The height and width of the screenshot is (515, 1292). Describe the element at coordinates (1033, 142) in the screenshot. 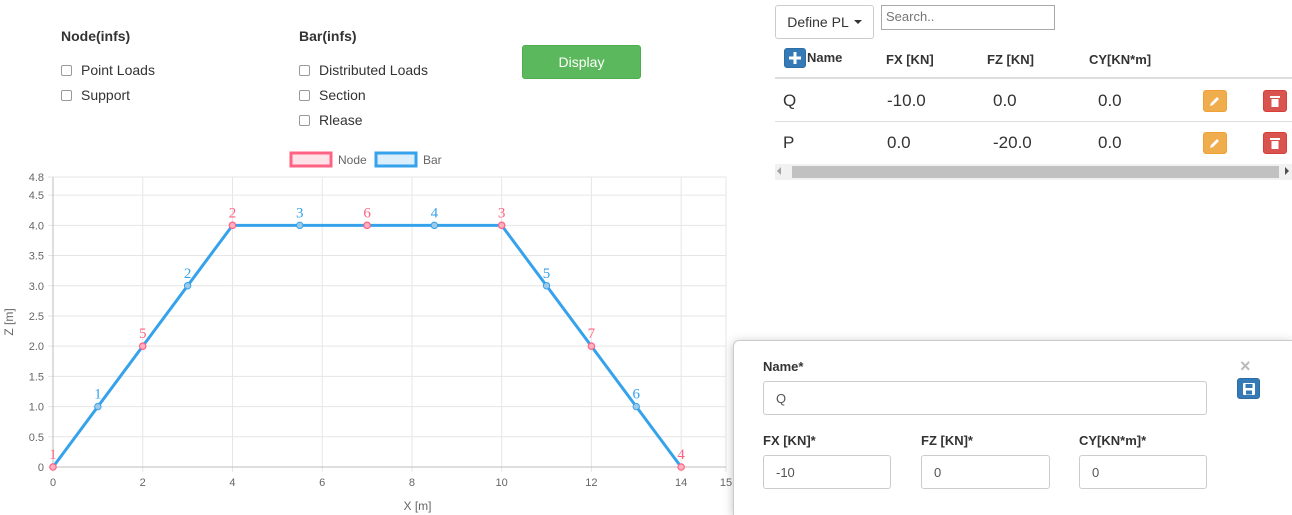

I see `table-row: P 0.0 -20.0 0.0` at that location.